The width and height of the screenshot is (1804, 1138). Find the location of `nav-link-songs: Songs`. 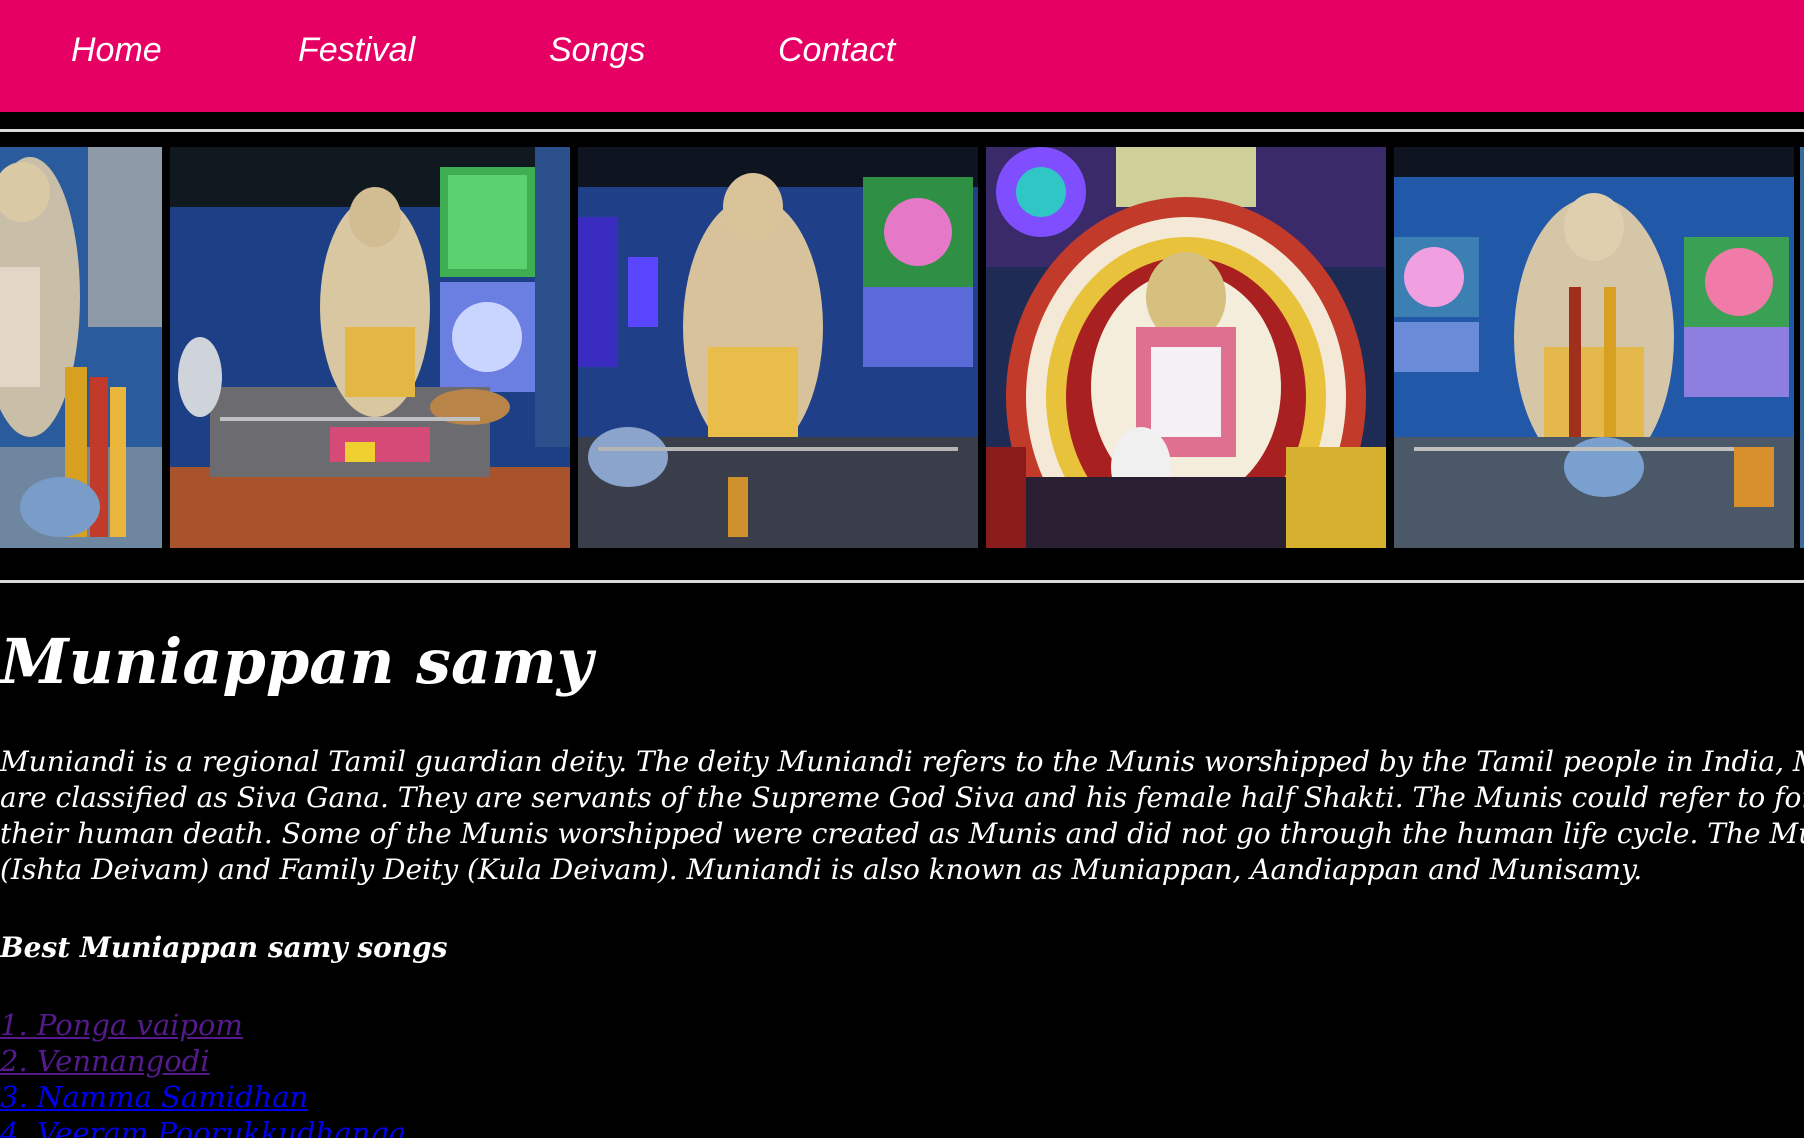

nav-link-songs: Songs is located at coordinates (597, 50).